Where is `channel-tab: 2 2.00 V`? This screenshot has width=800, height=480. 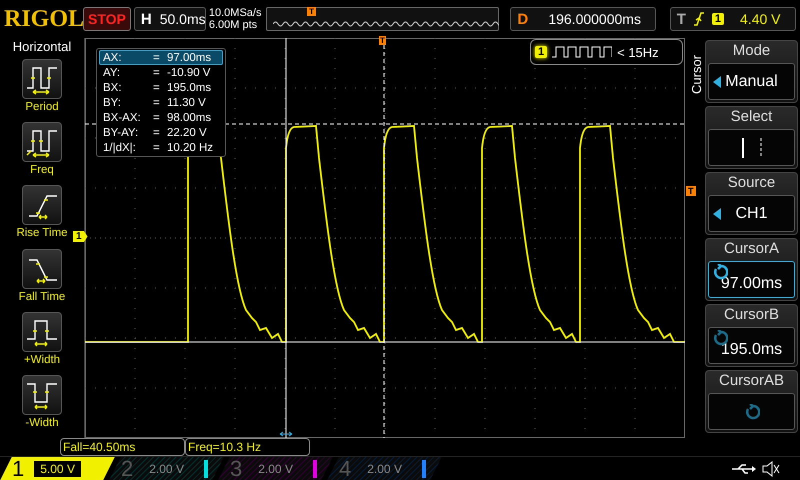 channel-tab: 2 2.00 V is located at coordinates (166, 468).